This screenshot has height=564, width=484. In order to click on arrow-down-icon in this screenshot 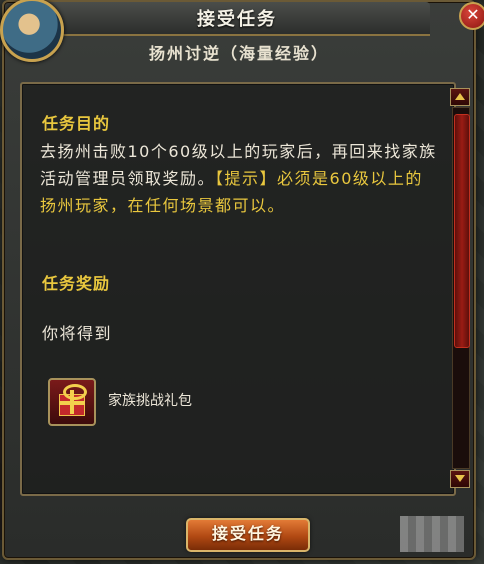, I will do `click(460, 478)`.